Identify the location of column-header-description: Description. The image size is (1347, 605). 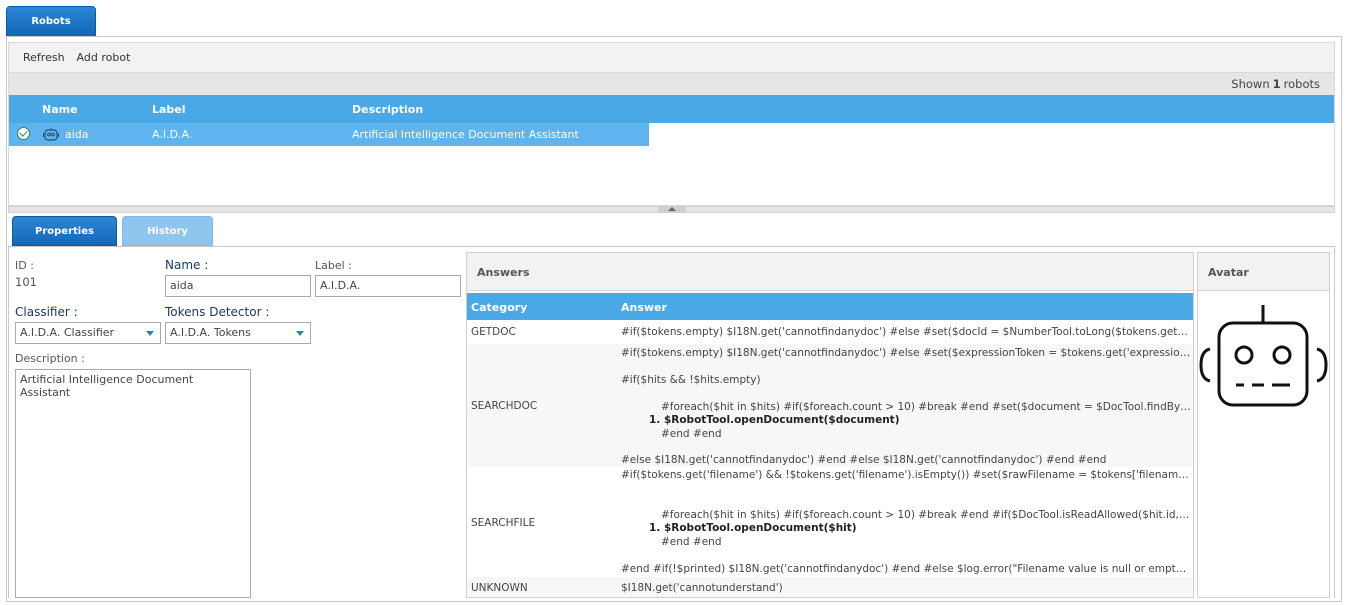
(387, 109).